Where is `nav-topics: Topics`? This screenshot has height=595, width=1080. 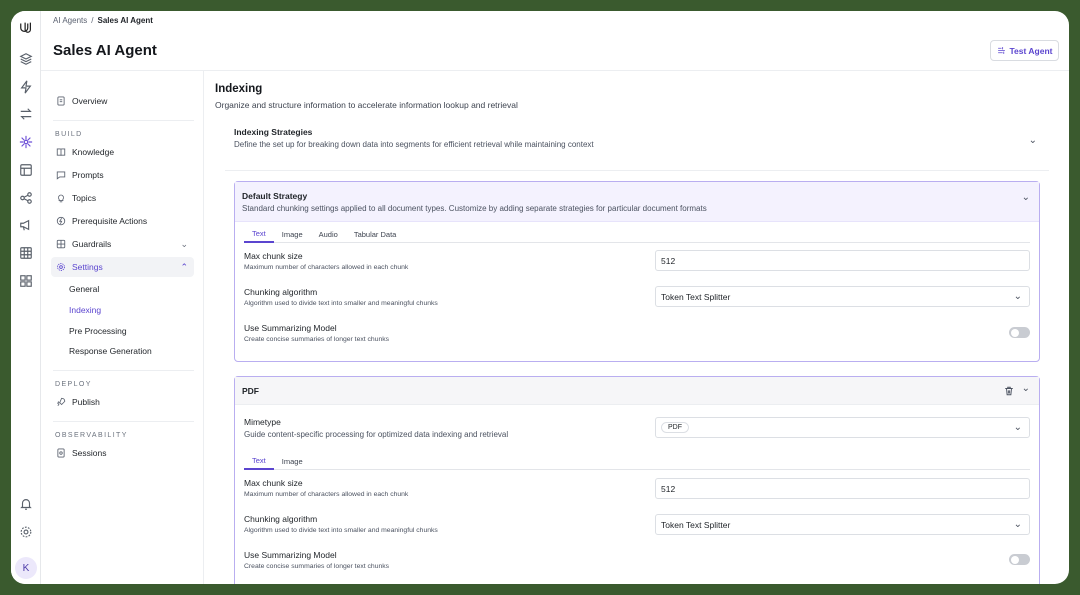 nav-topics: Topics is located at coordinates (122, 198).